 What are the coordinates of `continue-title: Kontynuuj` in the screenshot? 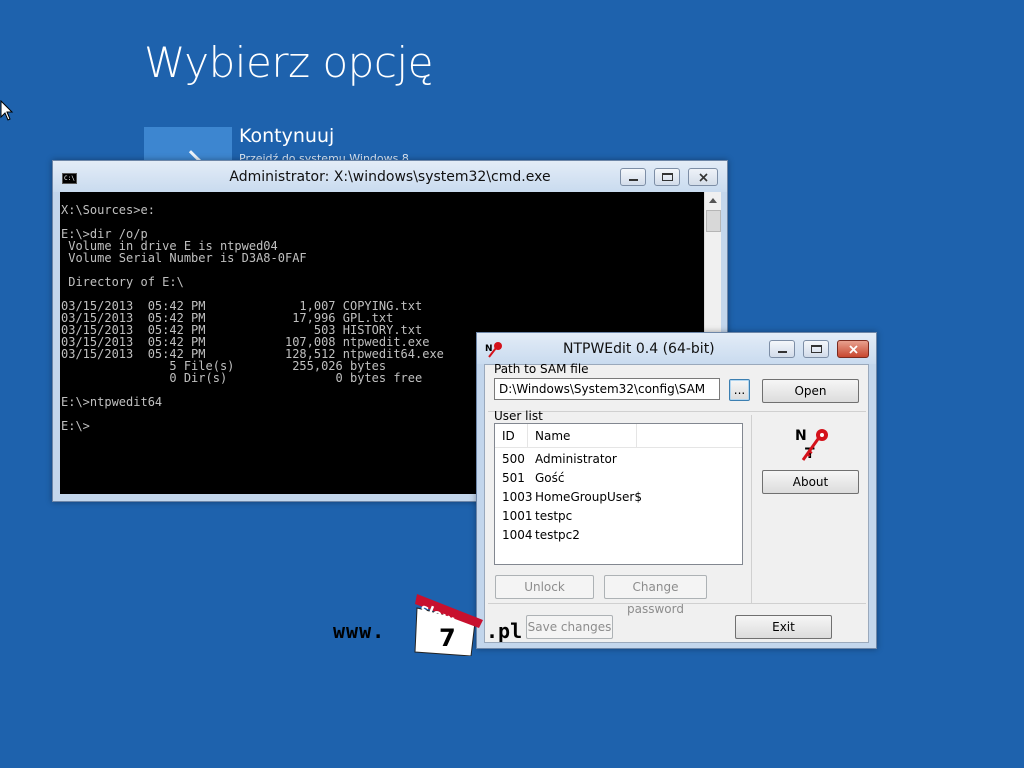 It's located at (286, 136).